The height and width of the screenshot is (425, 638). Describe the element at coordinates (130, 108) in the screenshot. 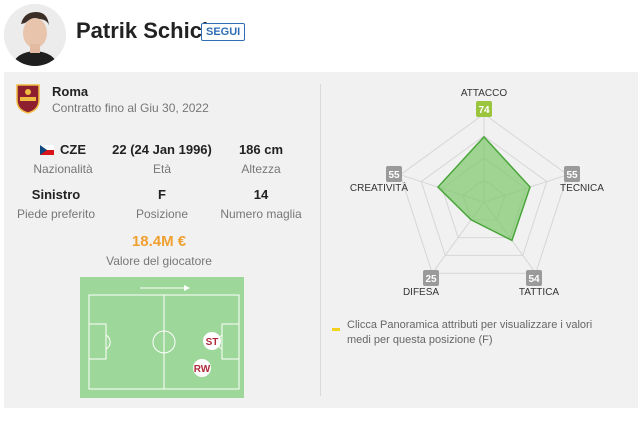

I see `contract-expiry: Contratto fino al Giu 30, 2022` at that location.